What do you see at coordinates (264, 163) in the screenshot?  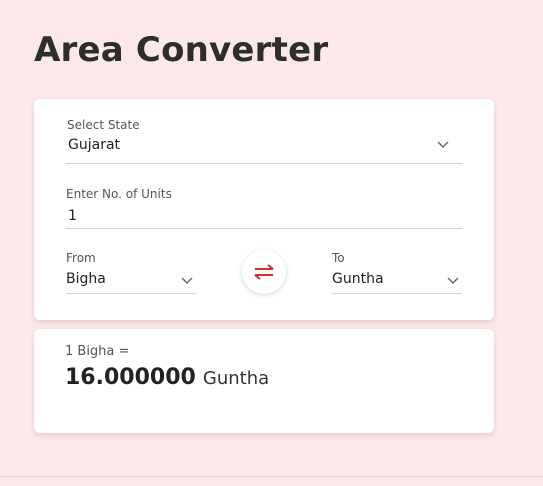 I see `state-underline` at bounding box center [264, 163].